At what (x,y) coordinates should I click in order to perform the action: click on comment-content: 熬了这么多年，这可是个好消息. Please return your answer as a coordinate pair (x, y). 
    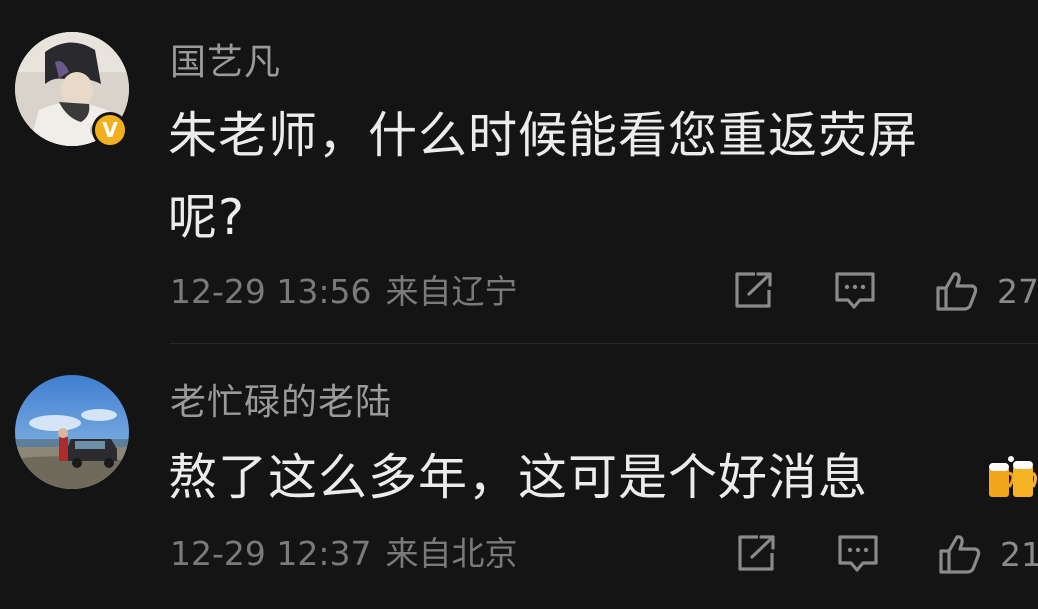
    Looking at the image, I should click on (603, 478).